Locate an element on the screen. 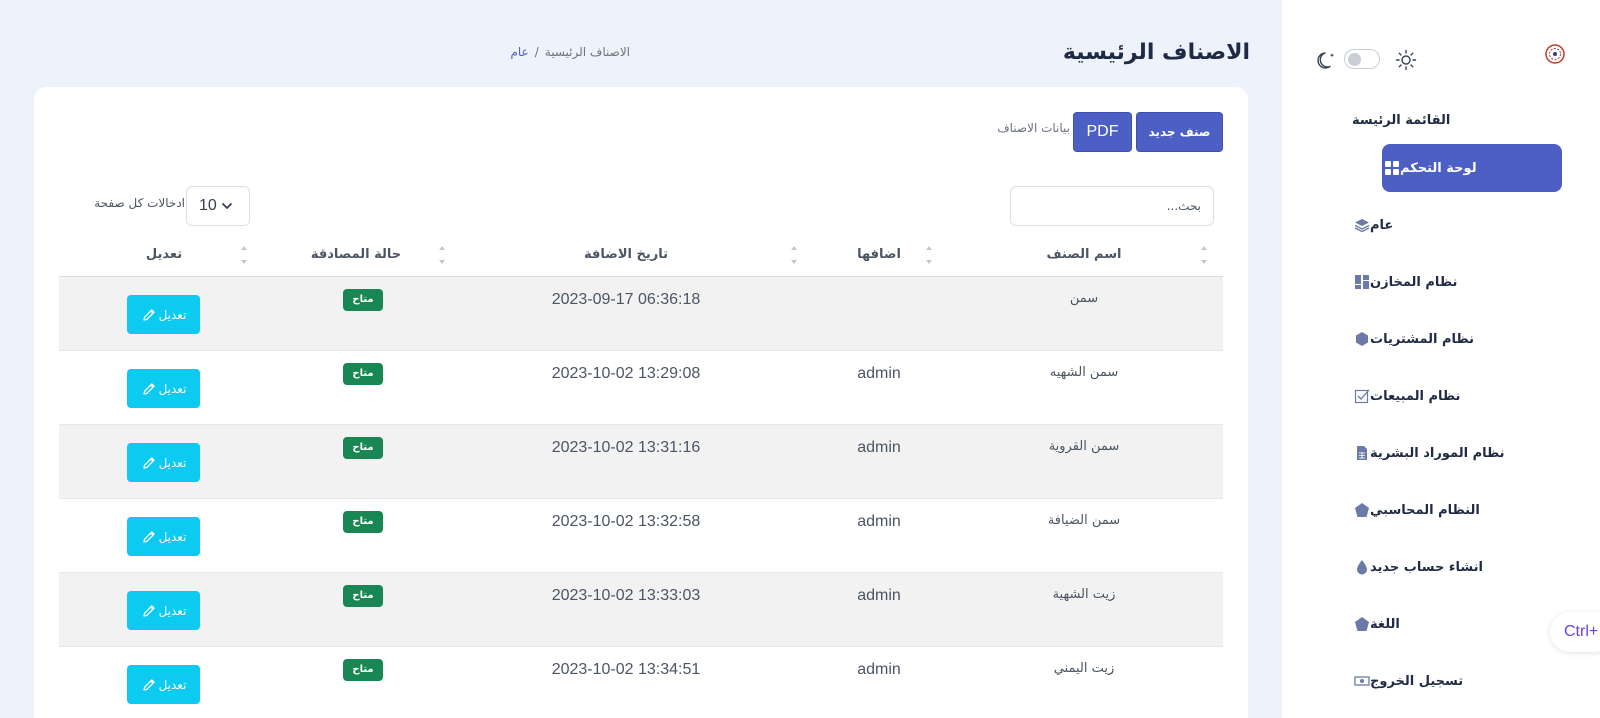  column-header-name: اسم الصنف is located at coordinates (1084, 254).